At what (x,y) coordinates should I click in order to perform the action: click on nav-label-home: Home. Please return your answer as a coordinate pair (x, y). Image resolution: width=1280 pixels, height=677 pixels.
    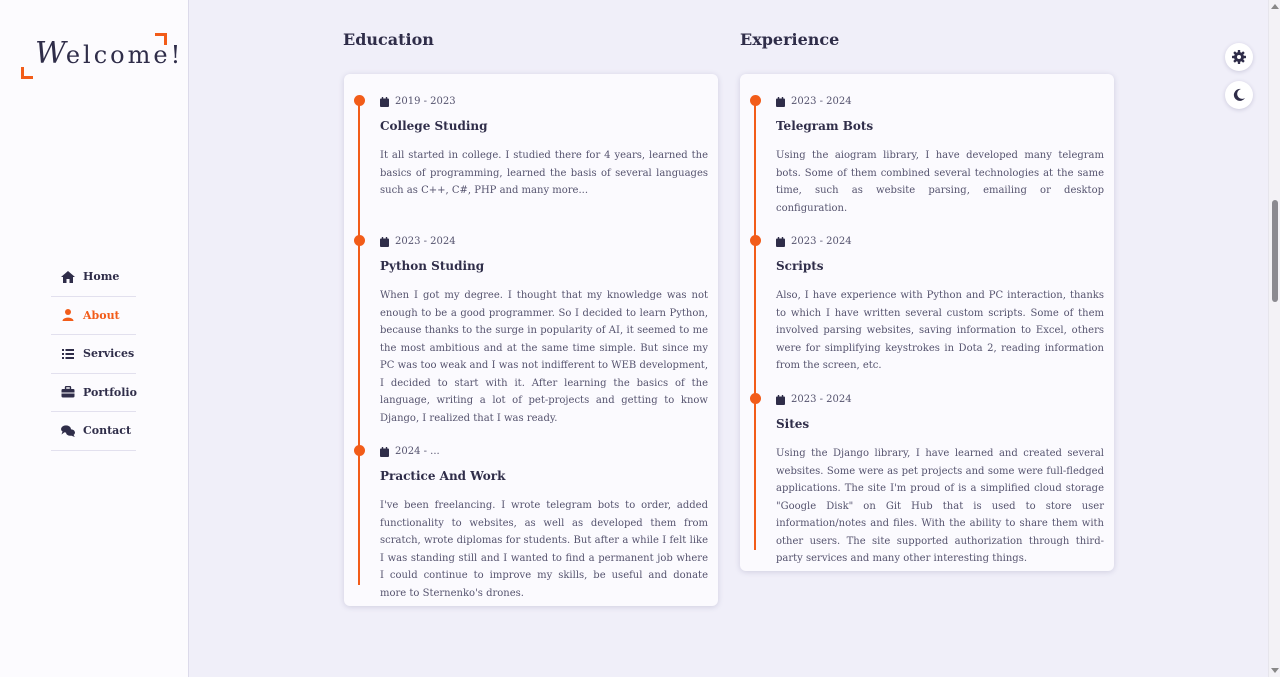
    Looking at the image, I should click on (101, 277).